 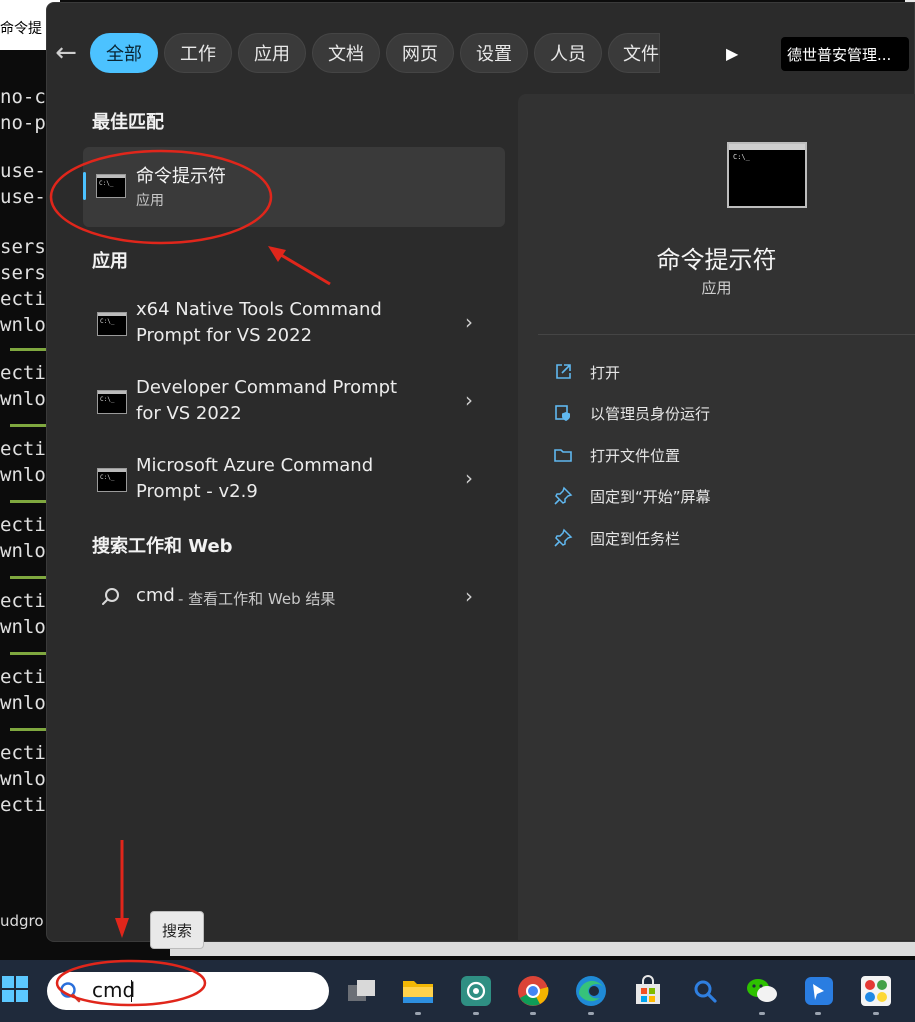 I want to click on file-explorer-icon, so click(x=418, y=991).